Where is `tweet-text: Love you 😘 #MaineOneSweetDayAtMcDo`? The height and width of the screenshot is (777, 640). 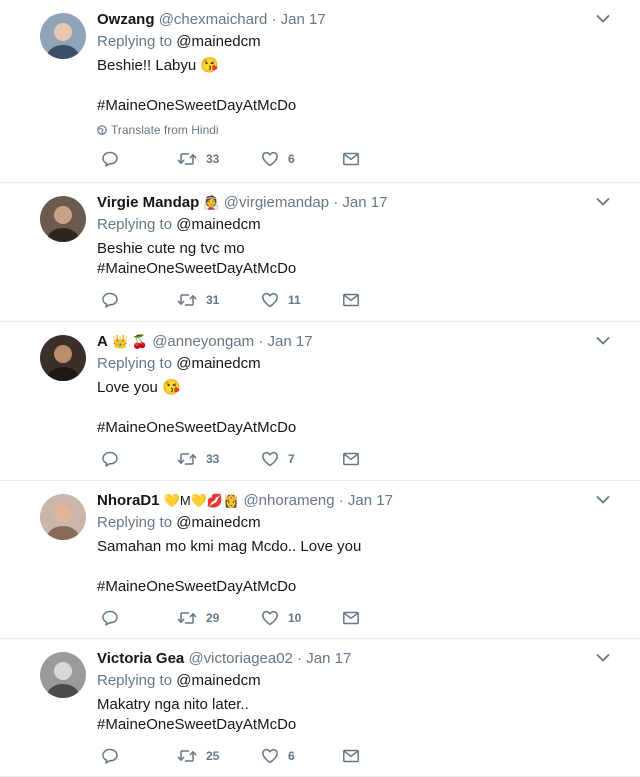
tweet-text: Love you 😘 #MaineOneSweetDayAtMcDo is located at coordinates (197, 407).